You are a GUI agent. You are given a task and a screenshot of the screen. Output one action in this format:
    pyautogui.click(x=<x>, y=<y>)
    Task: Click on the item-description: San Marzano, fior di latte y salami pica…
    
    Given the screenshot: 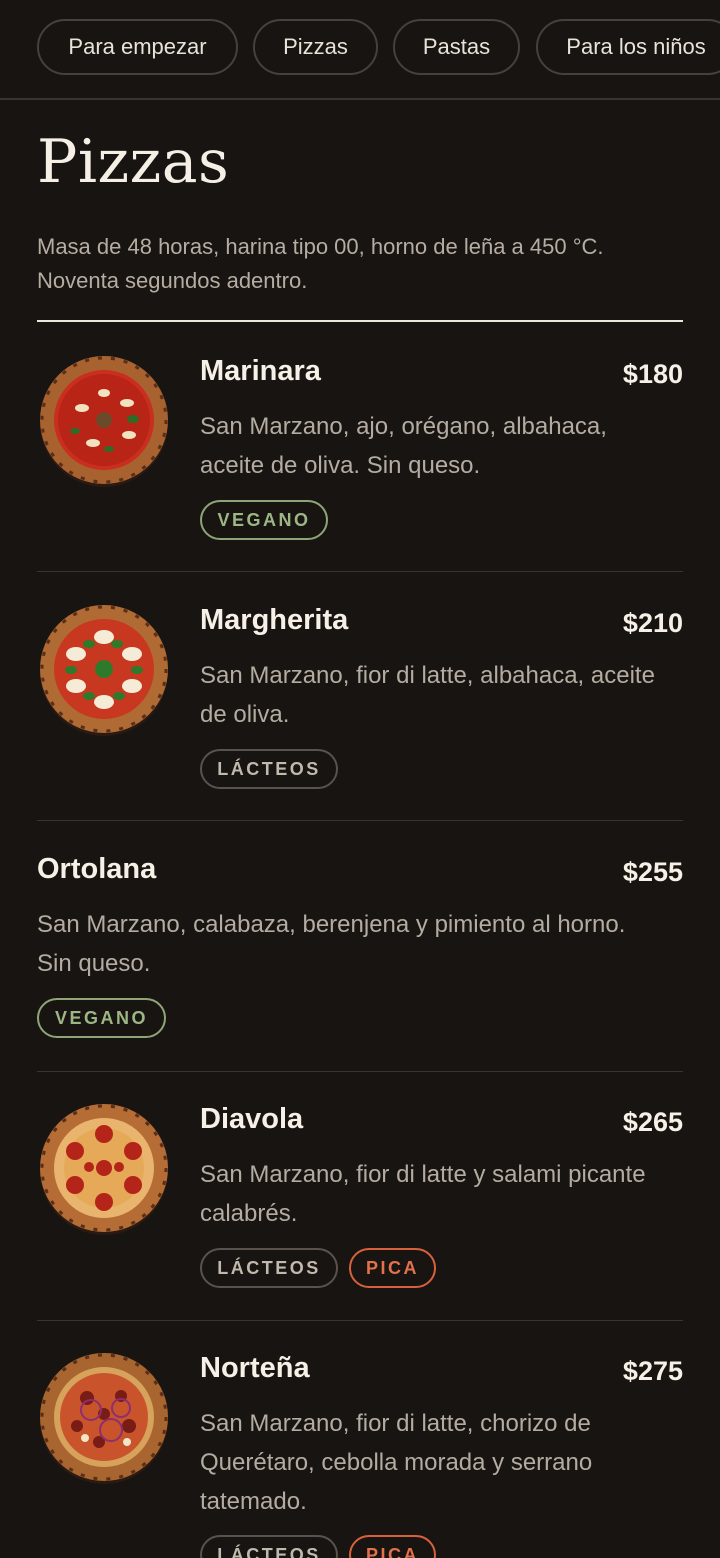 What is the action you would take?
    pyautogui.click(x=423, y=1194)
    